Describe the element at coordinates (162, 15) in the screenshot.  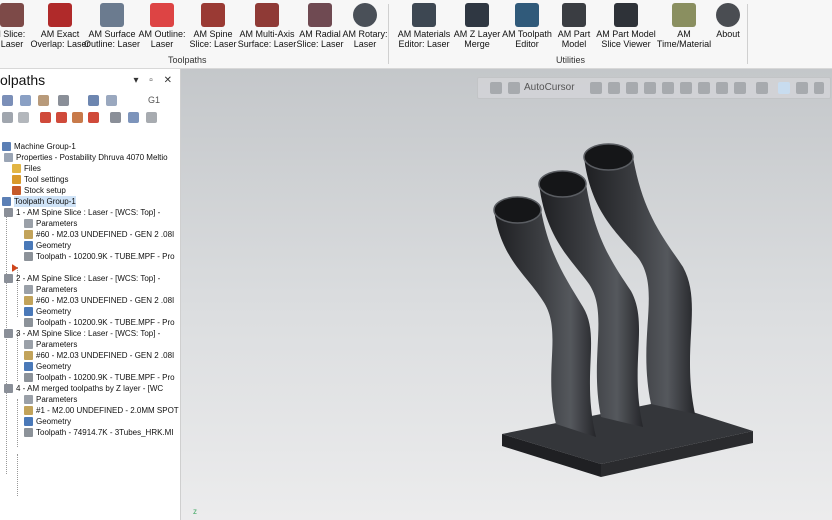
I see `outline-icon` at that location.